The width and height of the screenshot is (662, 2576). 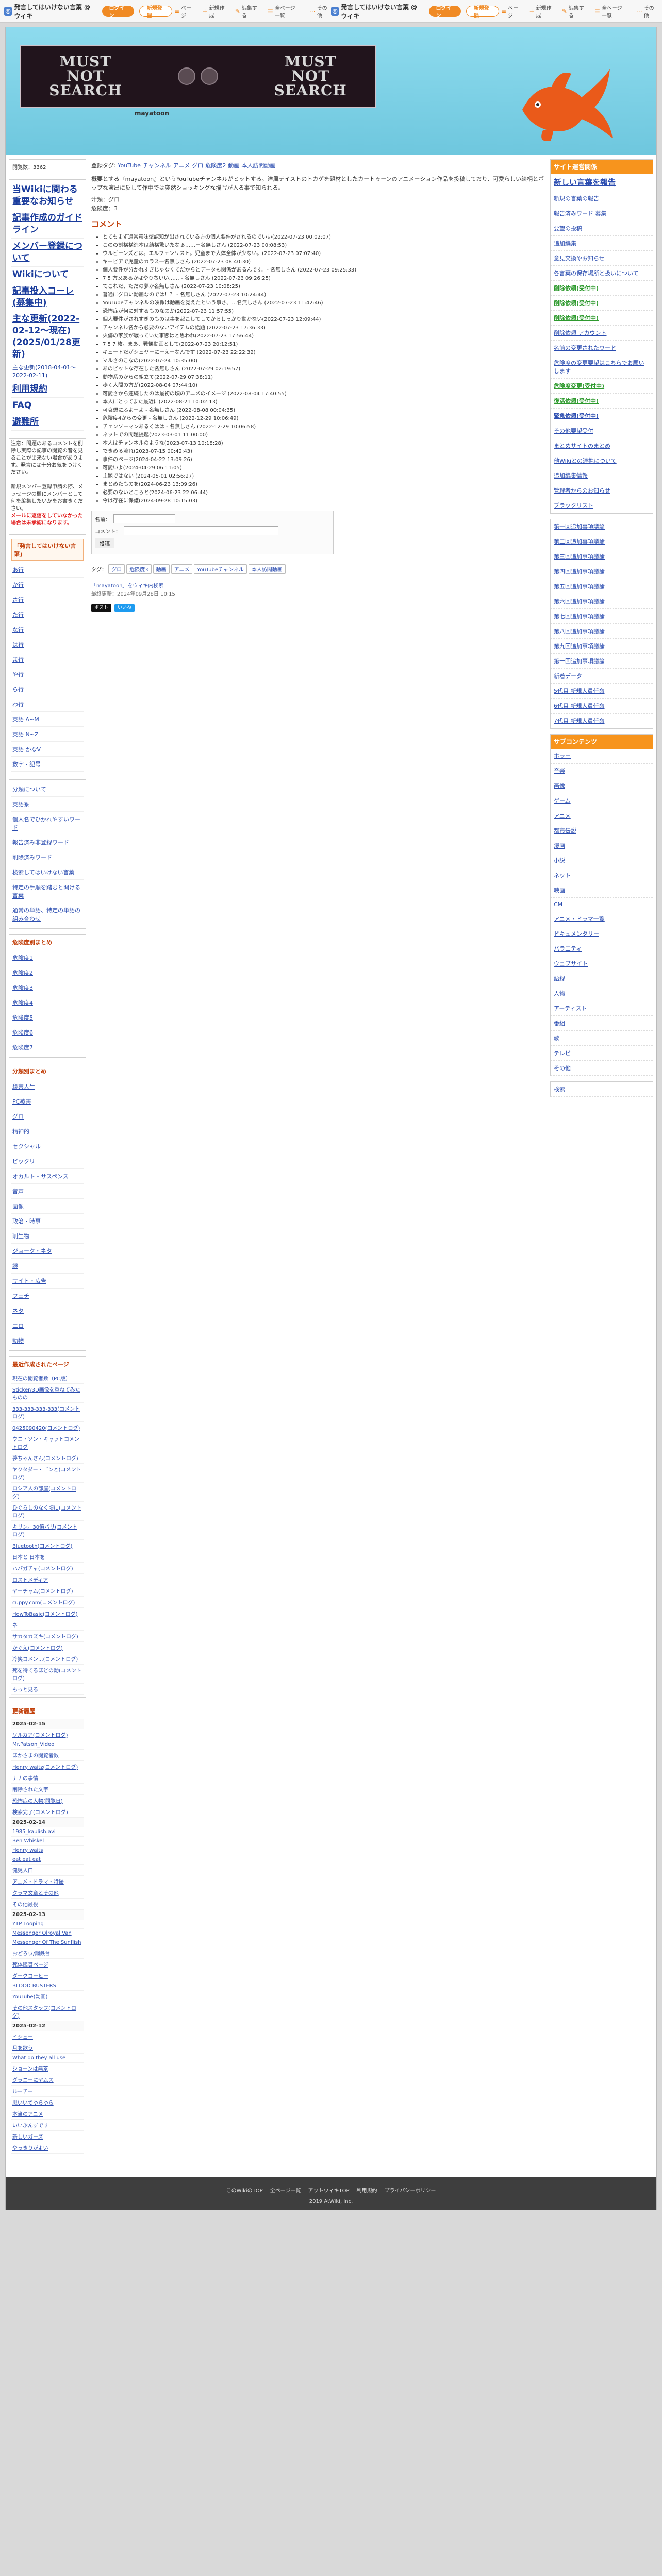 What do you see at coordinates (161, 569) in the screenshot?
I see `tagline-tag-2: 動画` at bounding box center [161, 569].